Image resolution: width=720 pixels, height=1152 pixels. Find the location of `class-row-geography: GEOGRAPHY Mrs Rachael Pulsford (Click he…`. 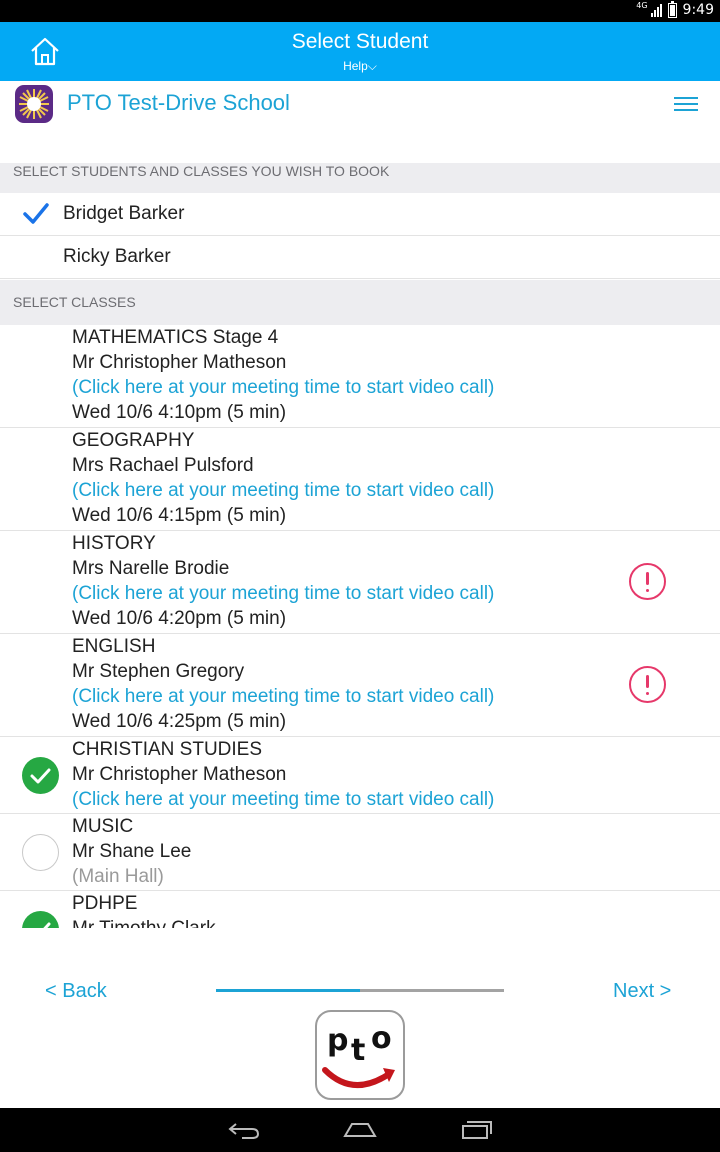

class-row-geography: GEOGRAPHY Mrs Rachael Pulsford (Click he… is located at coordinates (360, 479).